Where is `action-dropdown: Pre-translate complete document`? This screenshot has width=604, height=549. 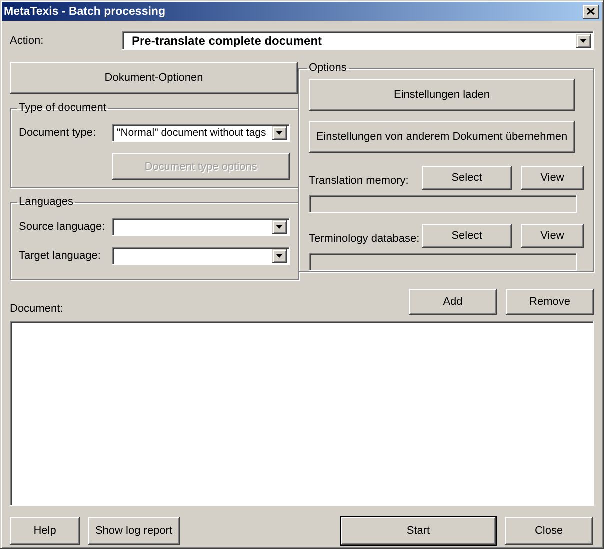 action-dropdown: Pre-translate complete document is located at coordinates (358, 40).